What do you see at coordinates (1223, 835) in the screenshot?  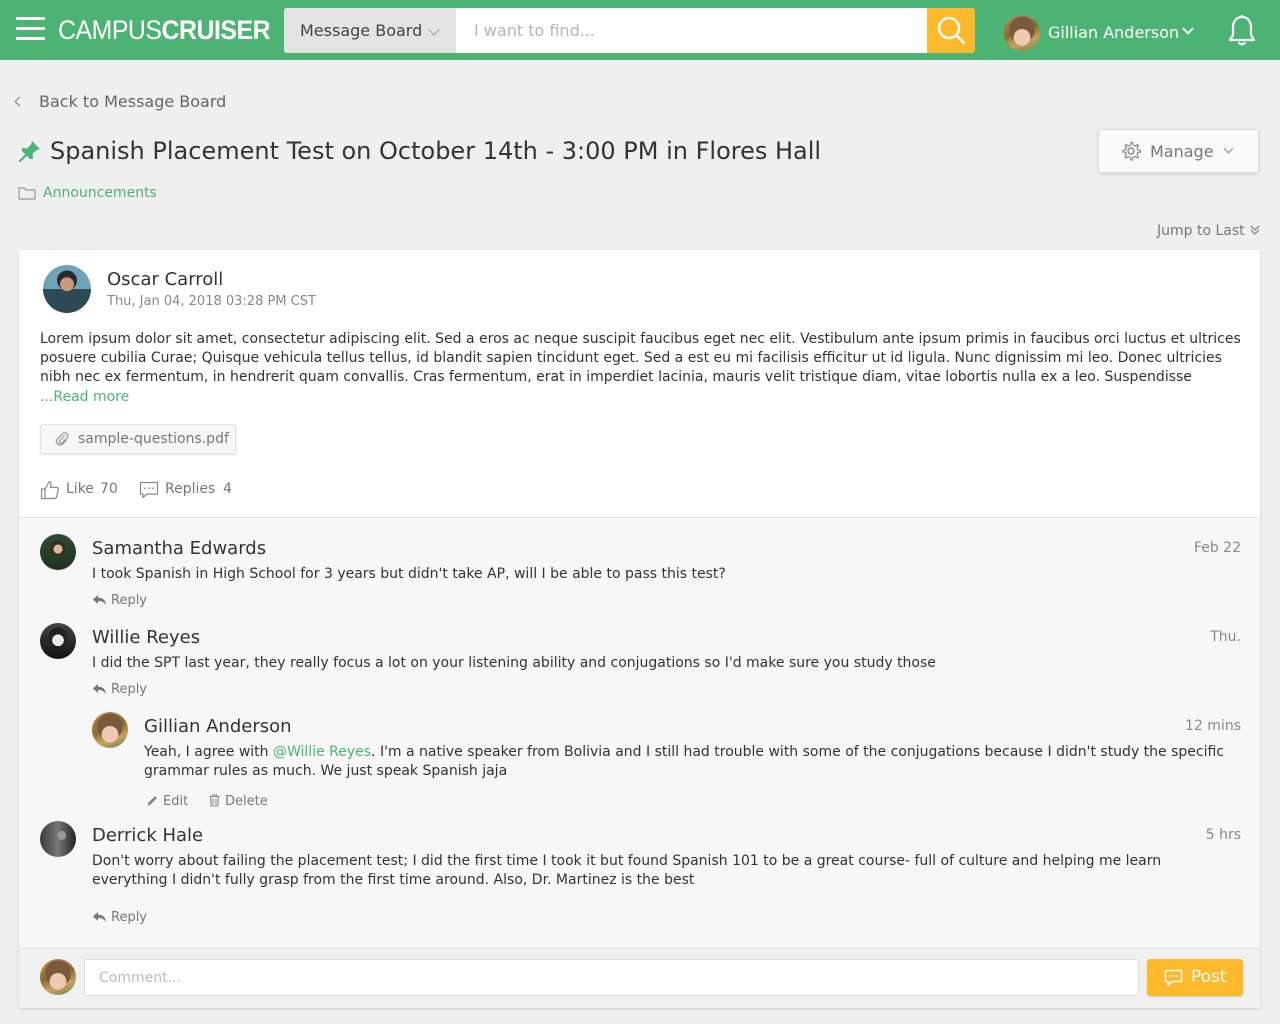 I see `reply-time: 5 hrs` at bounding box center [1223, 835].